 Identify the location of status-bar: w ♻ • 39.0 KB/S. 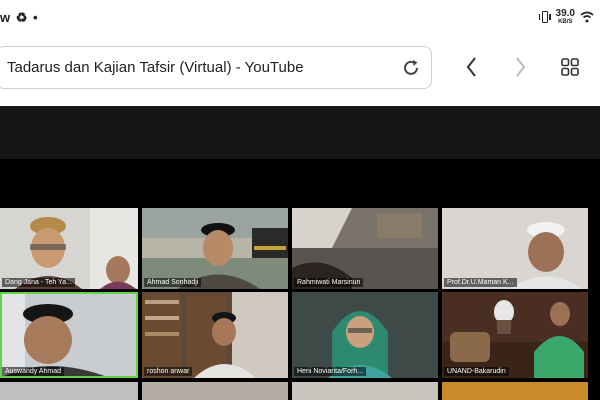
(300, 19).